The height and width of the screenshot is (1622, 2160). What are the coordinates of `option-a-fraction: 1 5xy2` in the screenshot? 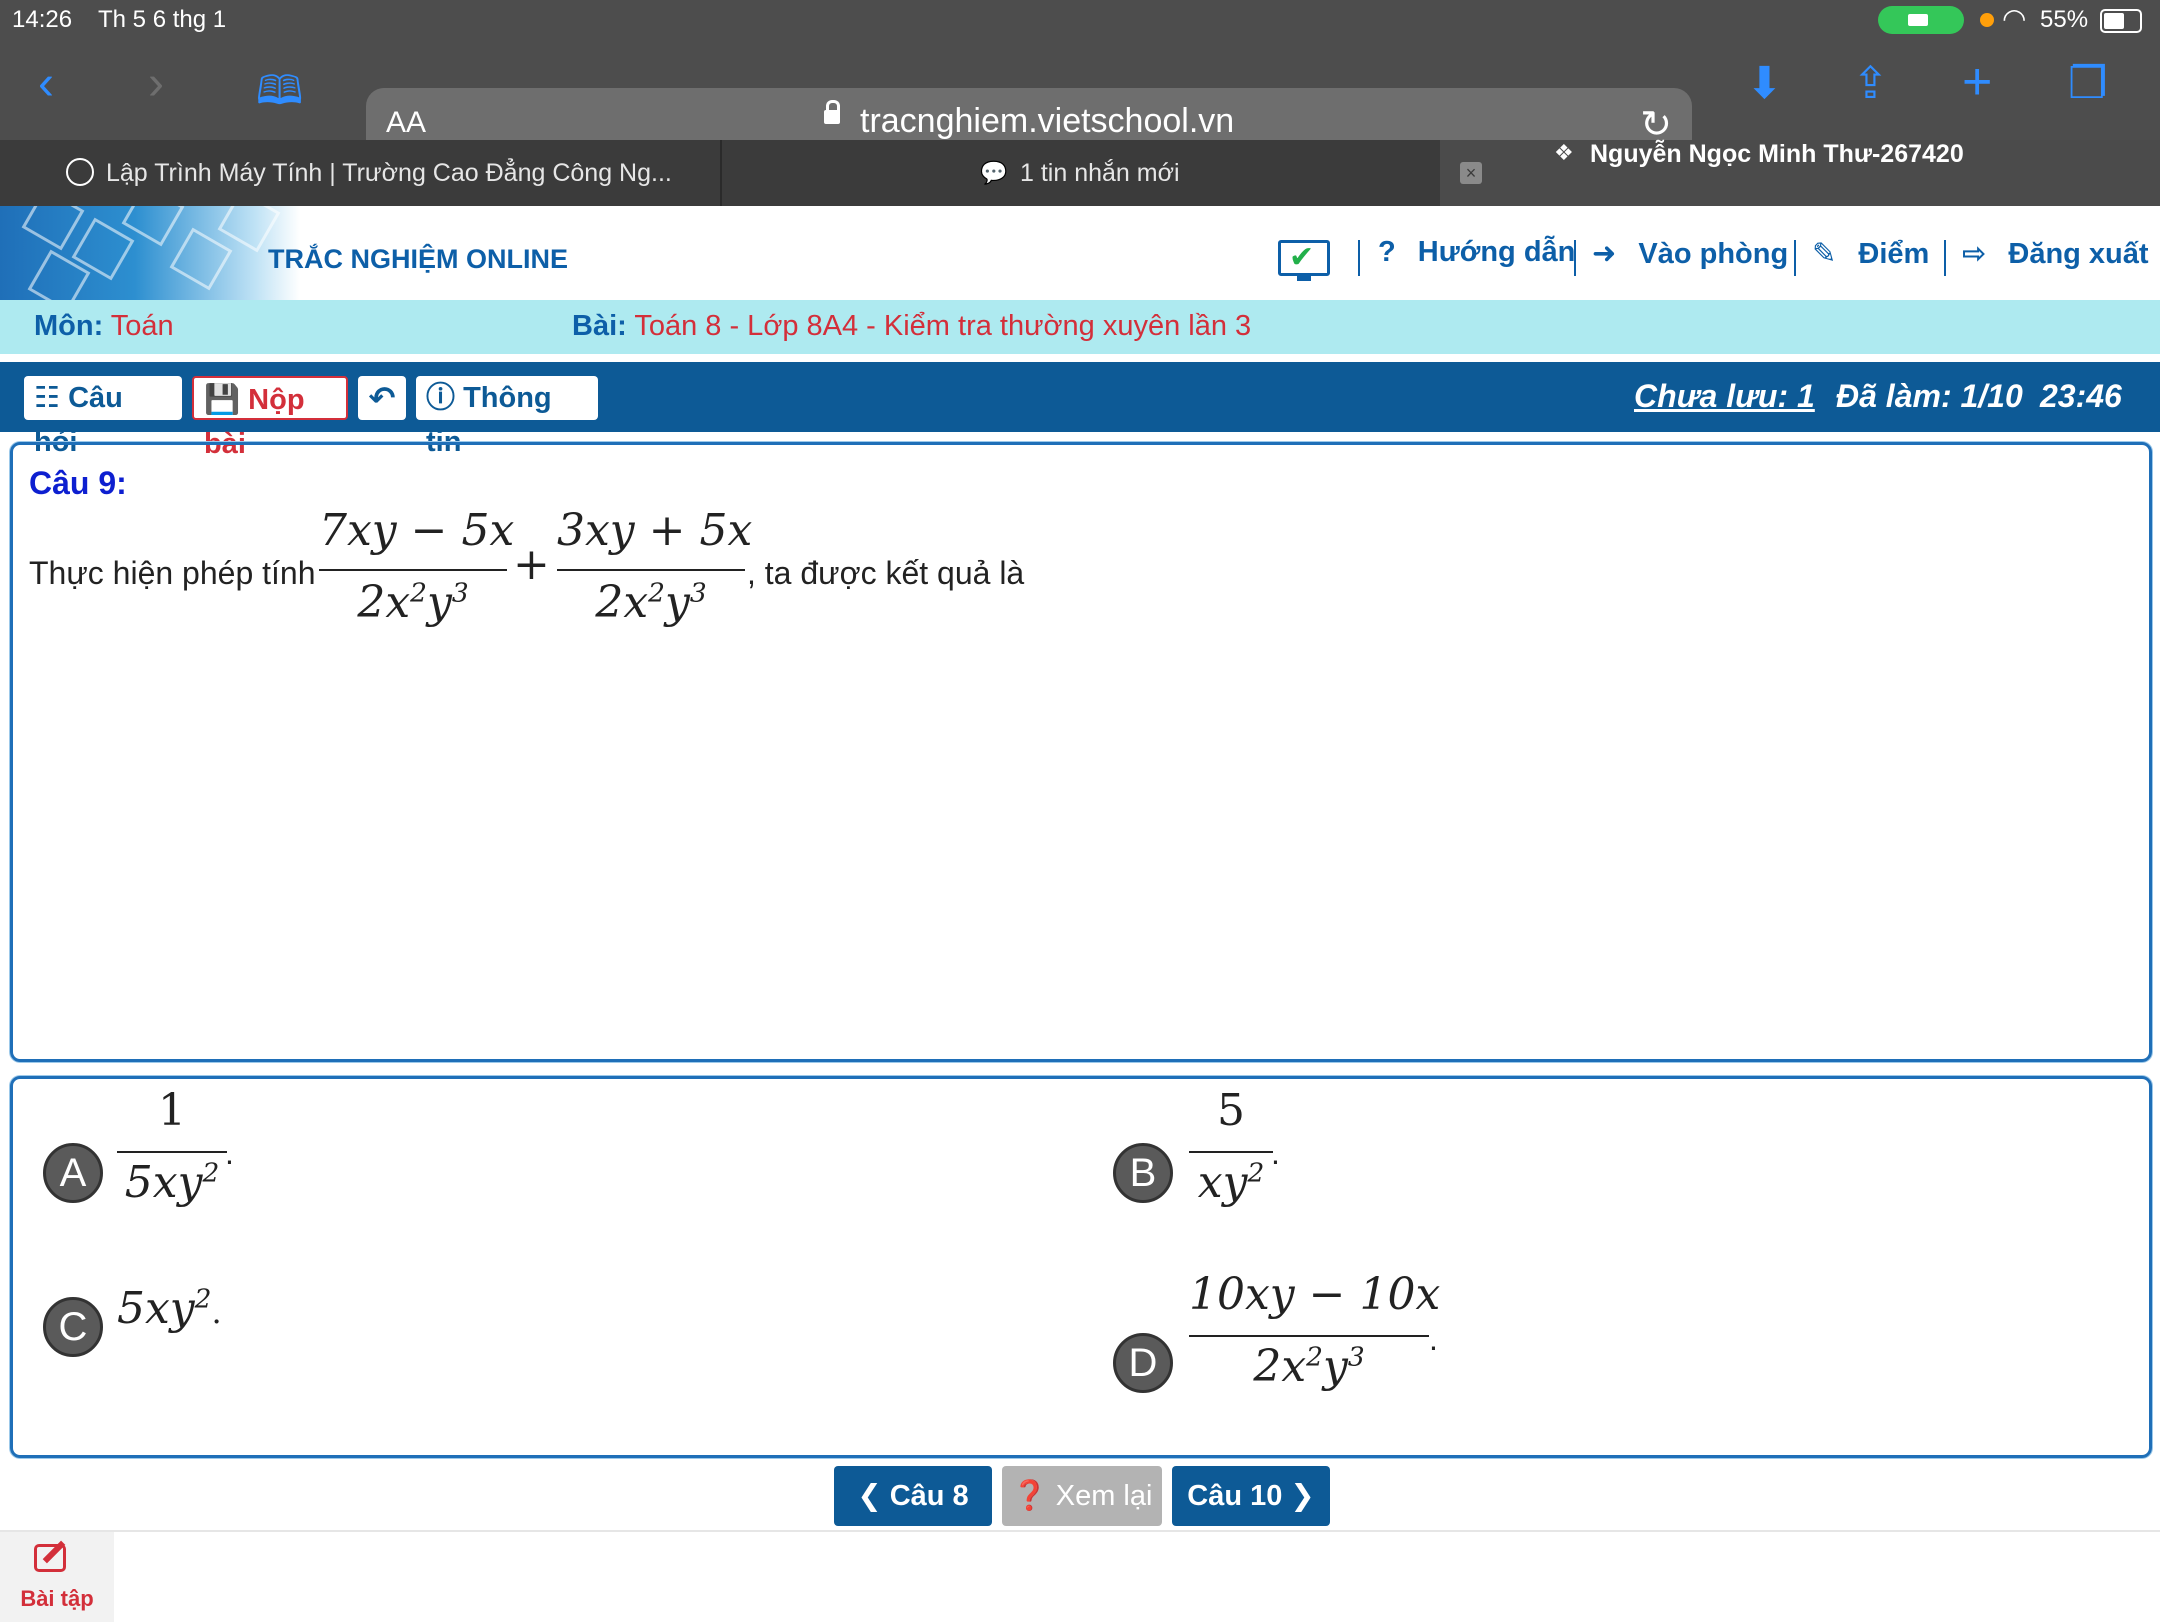 It's located at (172, 1150).